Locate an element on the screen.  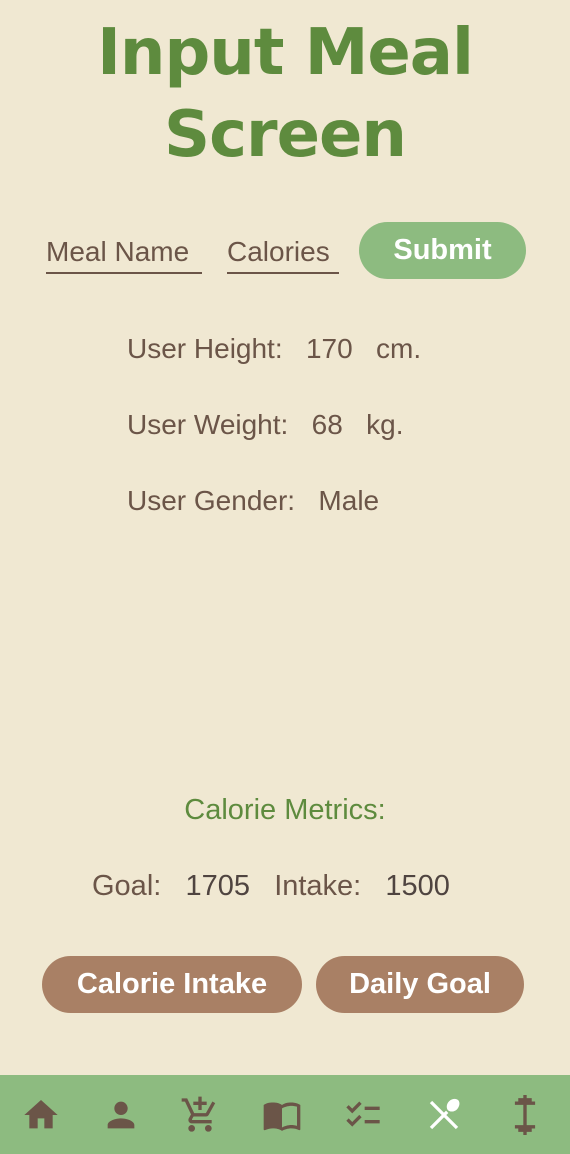
nav-cart is located at coordinates (200, 1115).